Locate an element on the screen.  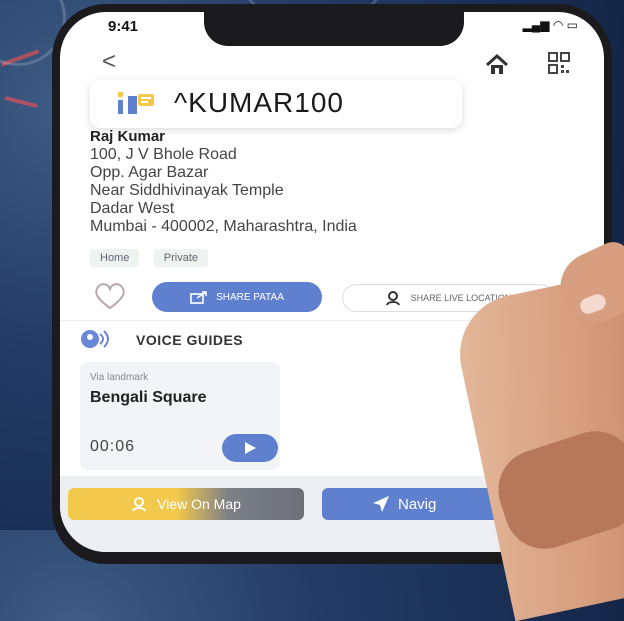
address-line: Mumbai - 400002, Maharashtra, India is located at coordinates (223, 226).